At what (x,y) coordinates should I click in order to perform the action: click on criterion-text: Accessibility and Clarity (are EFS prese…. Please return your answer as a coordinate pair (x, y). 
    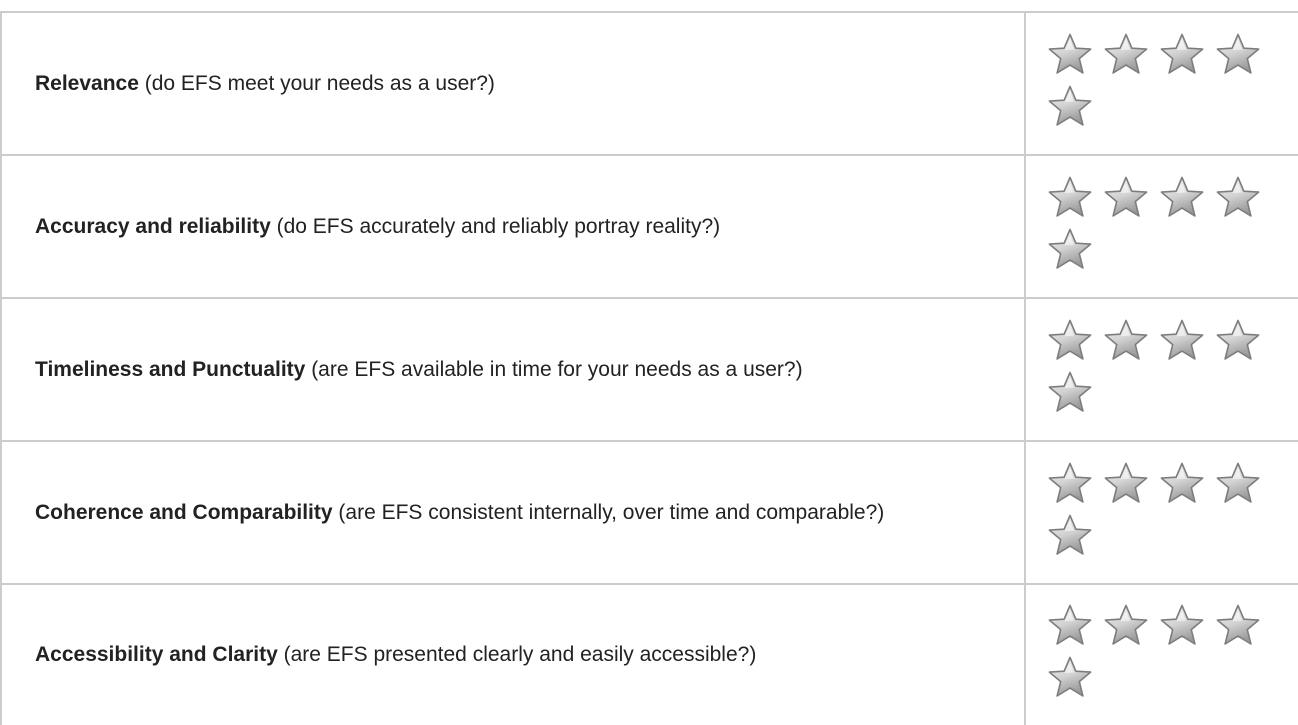
    Looking at the image, I should click on (513, 655).